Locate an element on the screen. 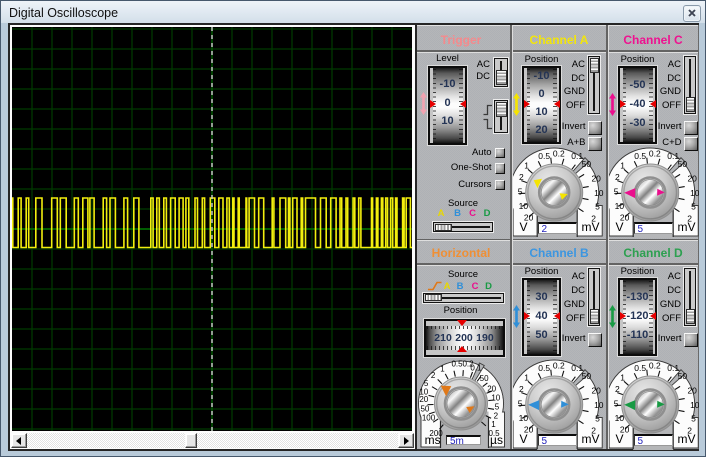 Image resolution: width=706 pixels, height=457 pixels. svg-text: 100 is located at coordinates (428, 417).